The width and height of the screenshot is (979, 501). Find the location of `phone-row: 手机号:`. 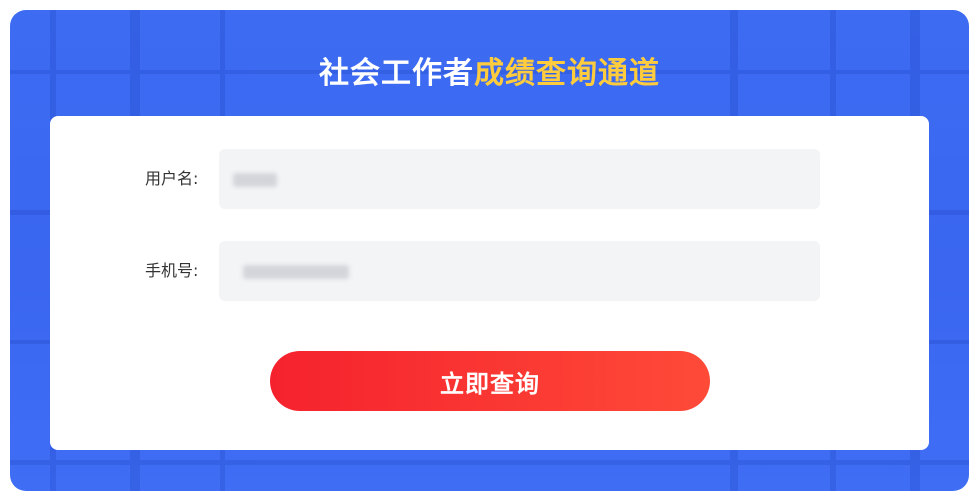

phone-row: 手机号: is located at coordinates (489, 271).